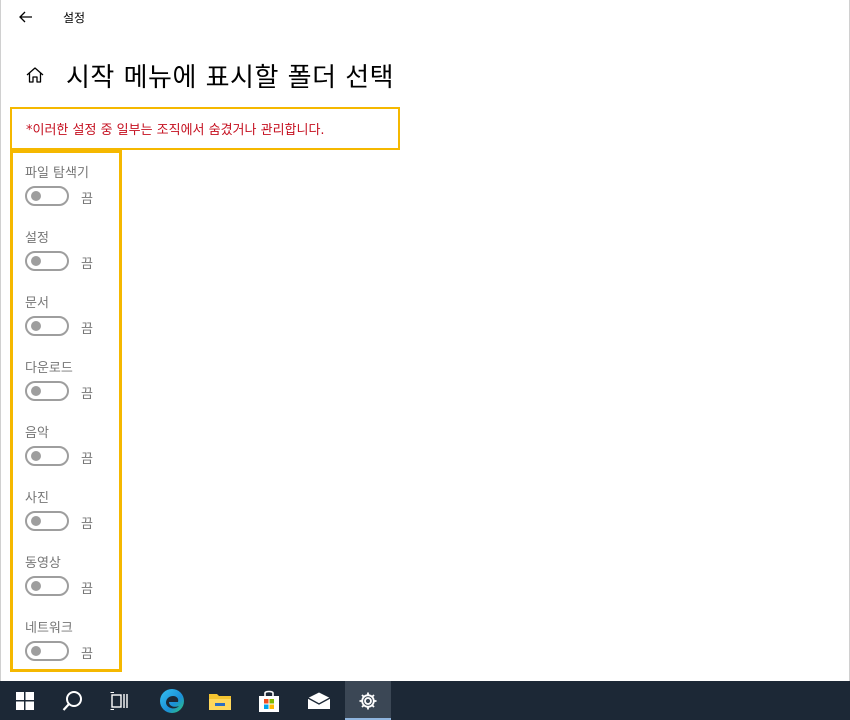 The image size is (850, 720). What do you see at coordinates (35, 75) in the screenshot?
I see `home-icon` at bounding box center [35, 75].